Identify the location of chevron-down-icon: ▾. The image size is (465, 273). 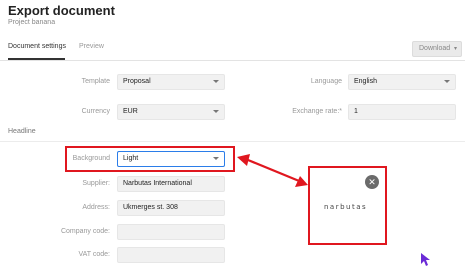
(455, 49).